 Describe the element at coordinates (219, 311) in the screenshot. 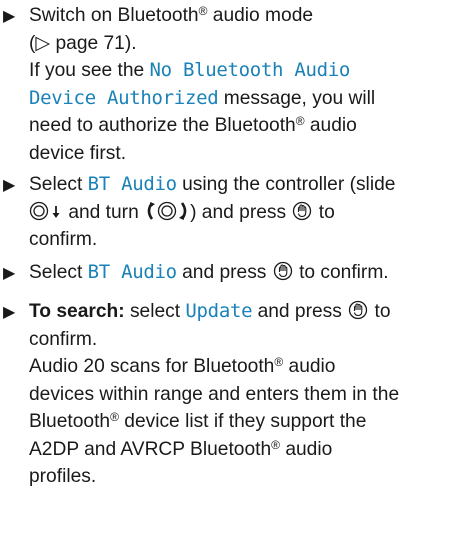

I see `ui-term-highlight: Update` at that location.